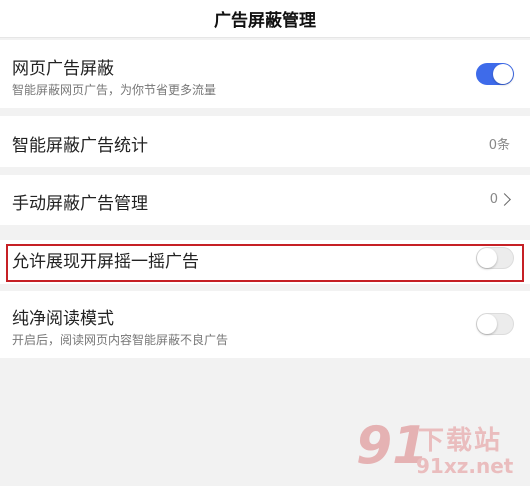  I want to click on pure-reading-toggle, so click(495, 324).